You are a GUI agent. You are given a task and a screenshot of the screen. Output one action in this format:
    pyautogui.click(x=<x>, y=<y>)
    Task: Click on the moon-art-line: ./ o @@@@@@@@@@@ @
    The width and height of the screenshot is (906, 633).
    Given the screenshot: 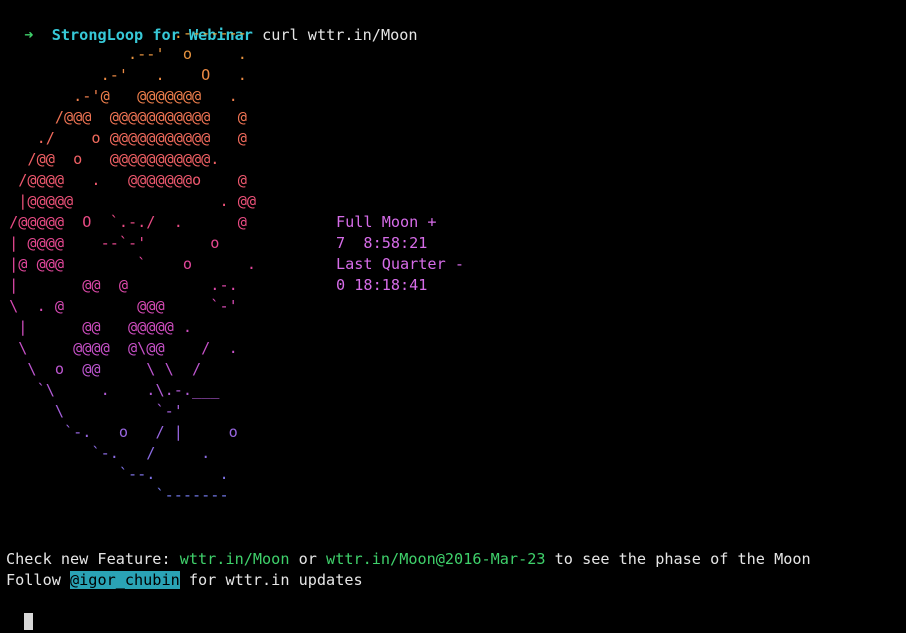 What is the action you would take?
    pyautogui.click(x=123, y=138)
    